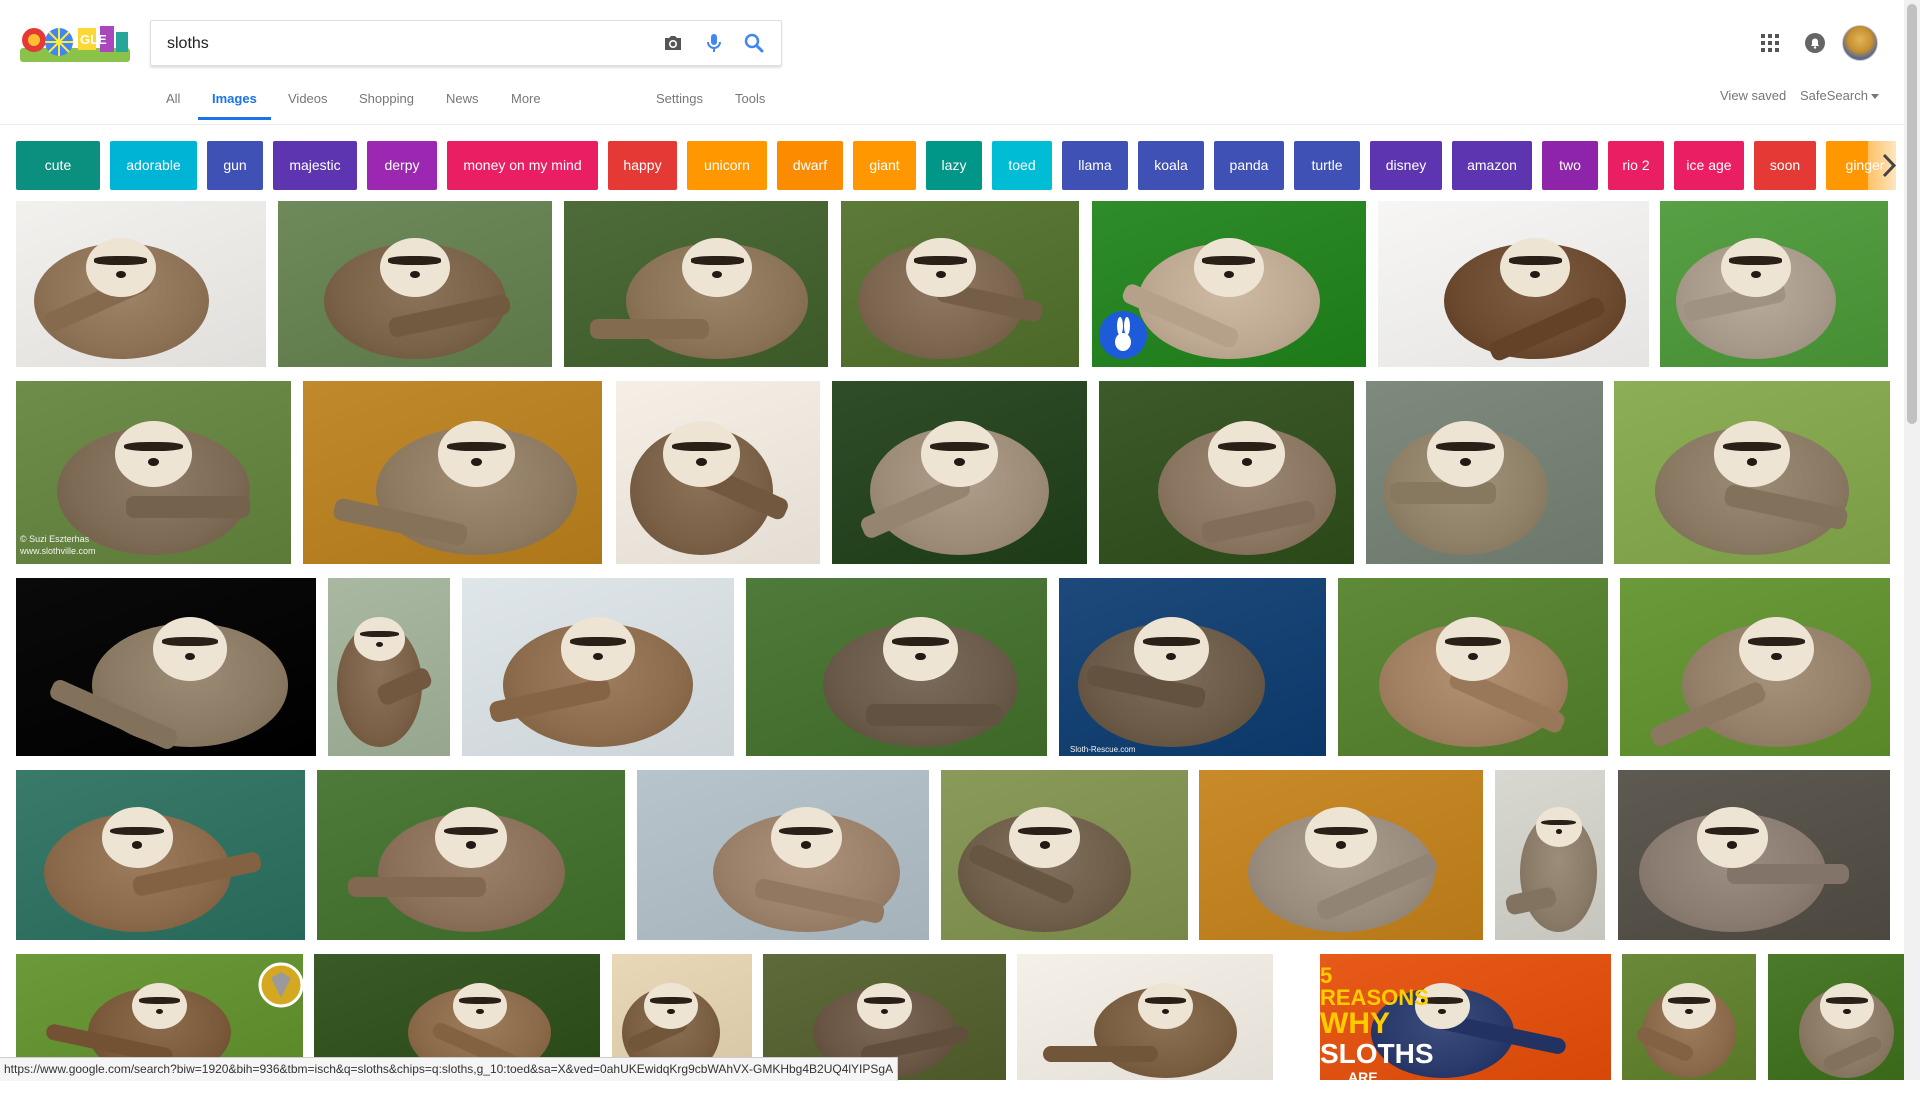 This screenshot has height=1103, width=1920. What do you see at coordinates (1912, 214) in the screenshot?
I see `scrollbar-thumb` at bounding box center [1912, 214].